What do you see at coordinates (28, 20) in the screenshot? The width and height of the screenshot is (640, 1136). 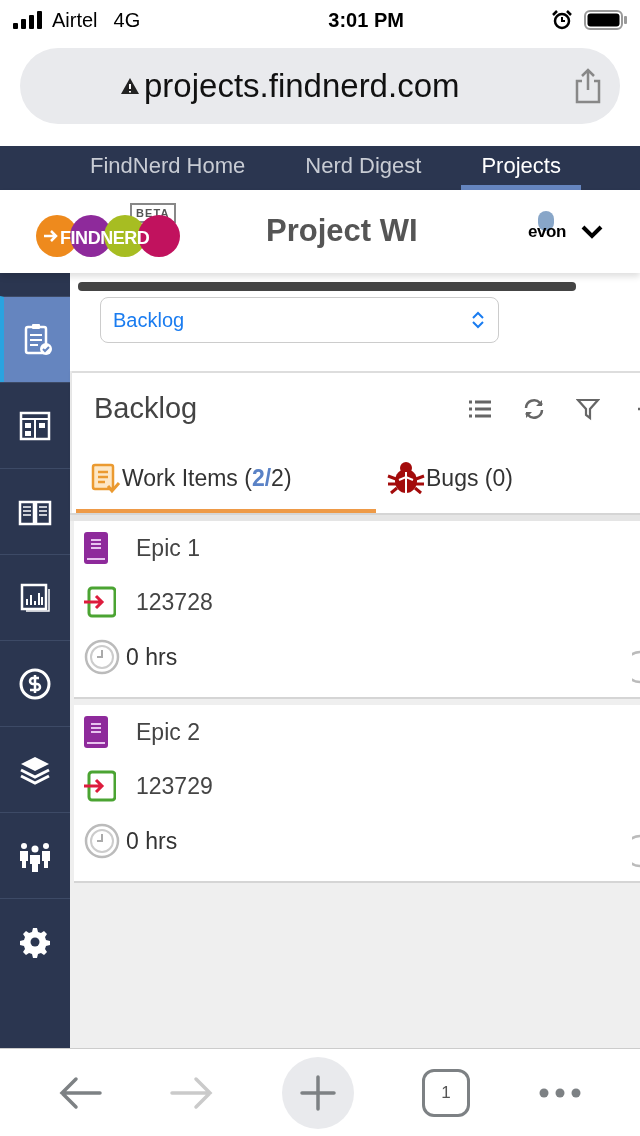 I see `signal-icon` at bounding box center [28, 20].